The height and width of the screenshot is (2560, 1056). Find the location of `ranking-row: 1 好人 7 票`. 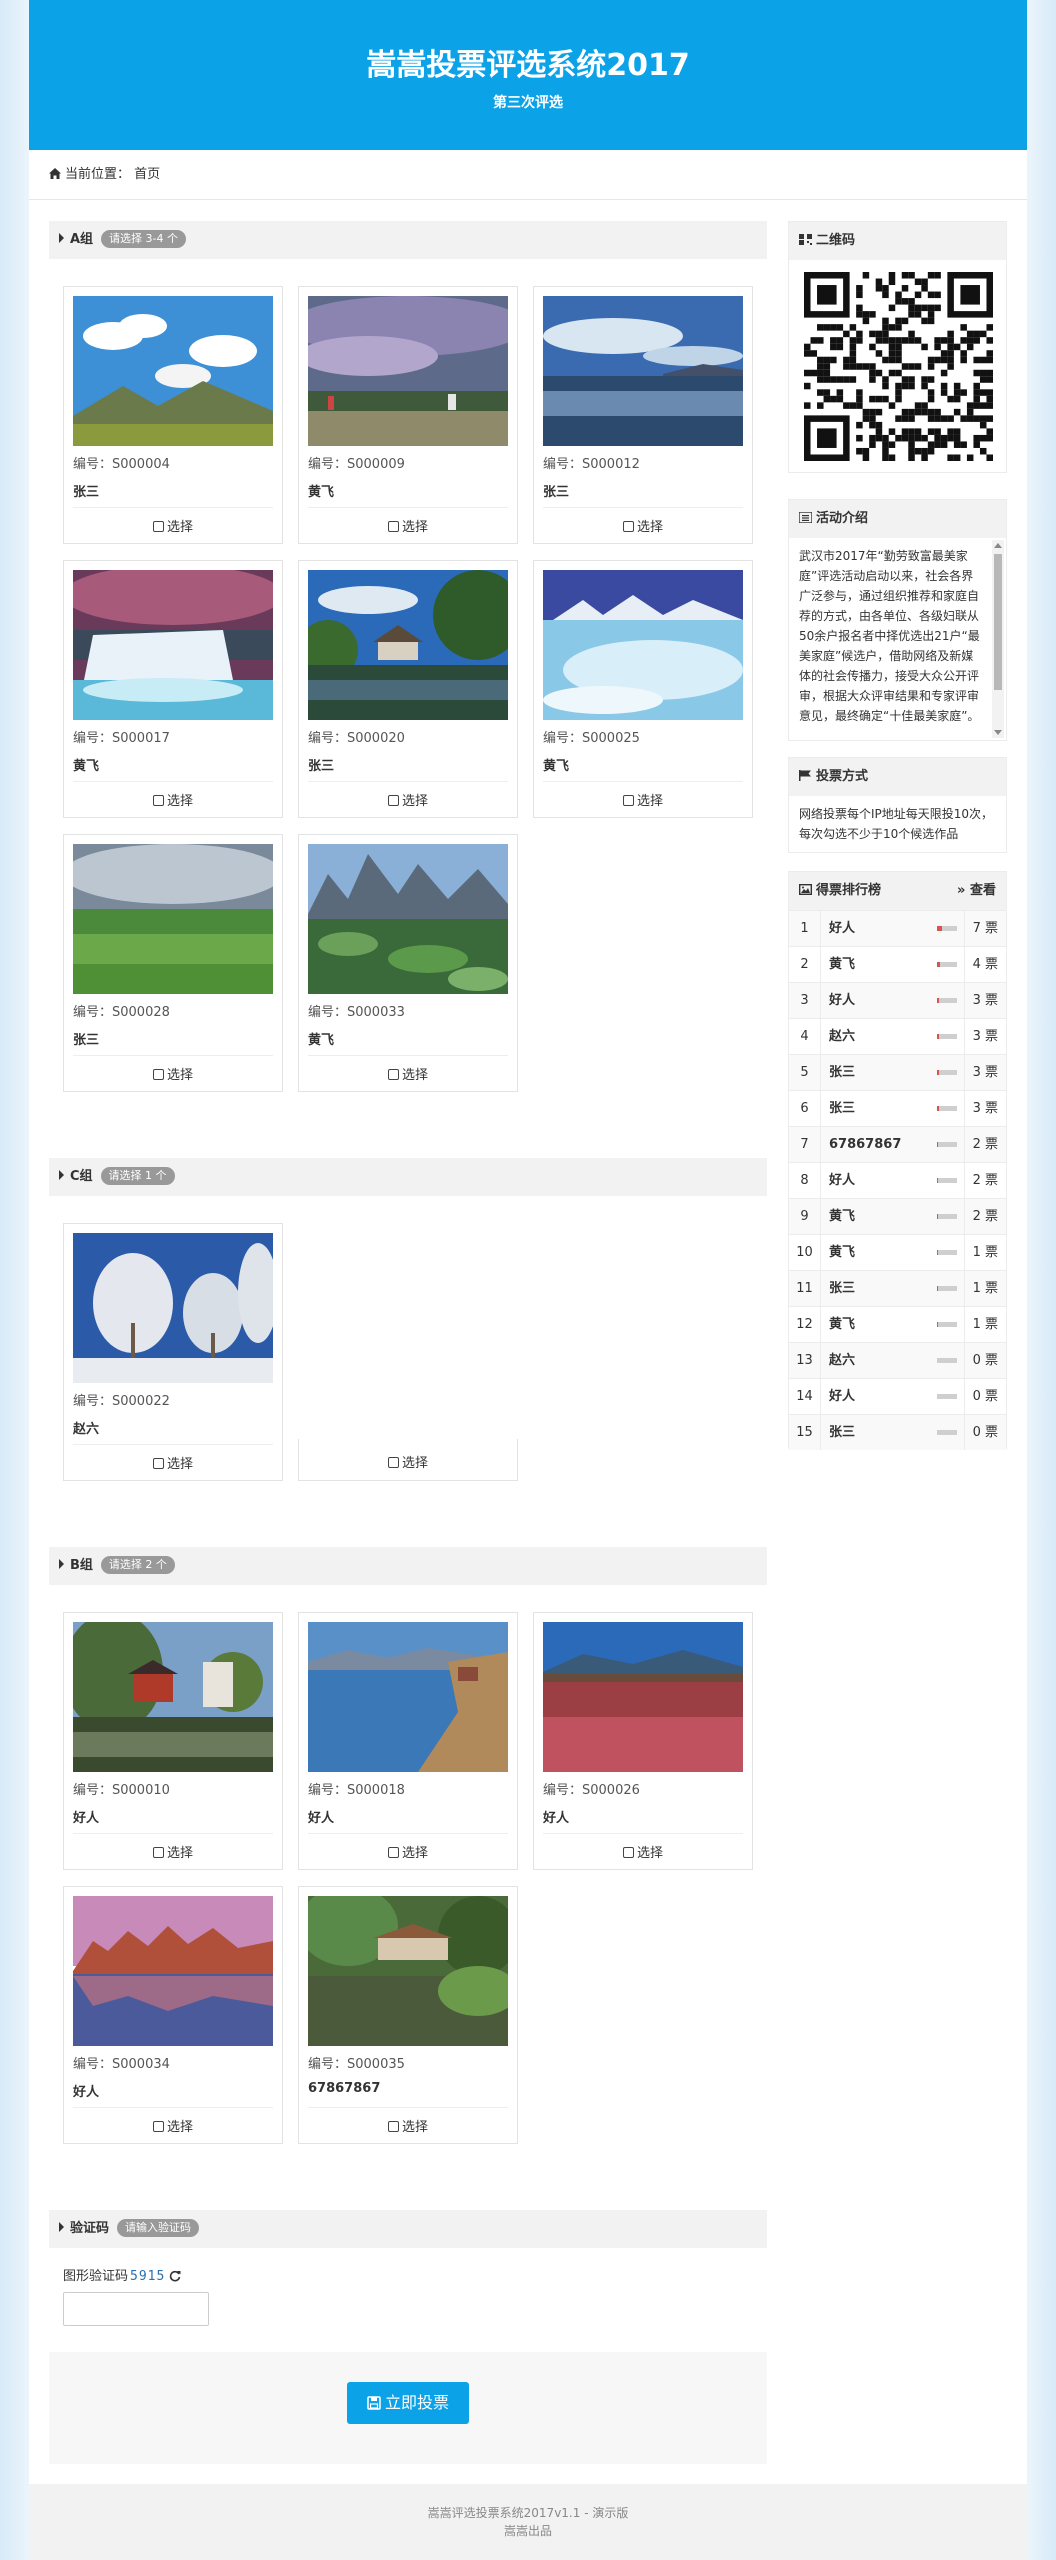

ranking-row: 1 好人 7 票 is located at coordinates (897, 928).